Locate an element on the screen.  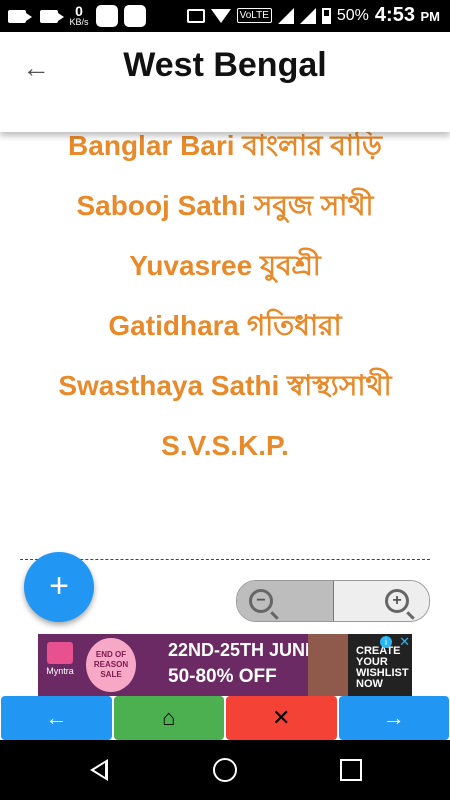
status-right: VoLTE 50% 4:53 PM is located at coordinates (313, 15).